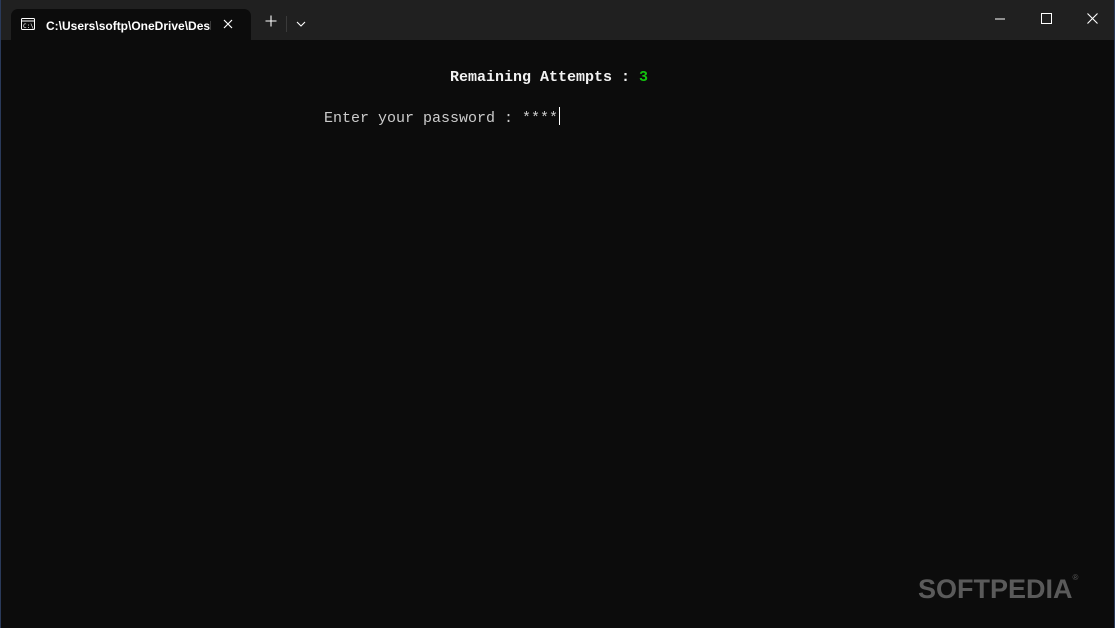 Image resolution: width=1115 pixels, height=628 pixels. What do you see at coordinates (644, 77) in the screenshot?
I see `attempts-count: 3` at bounding box center [644, 77].